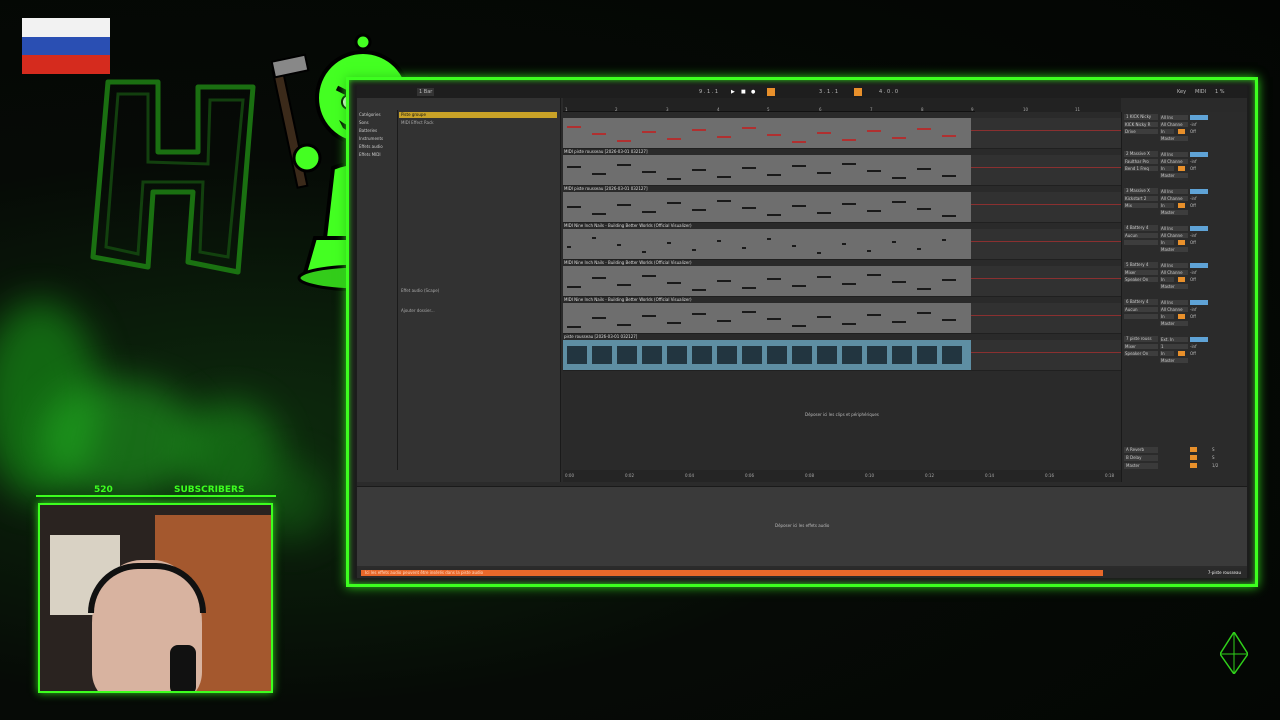 The width and height of the screenshot is (1280, 720). What do you see at coordinates (1141, 466) in the screenshot?
I see `return-name: Master` at bounding box center [1141, 466].